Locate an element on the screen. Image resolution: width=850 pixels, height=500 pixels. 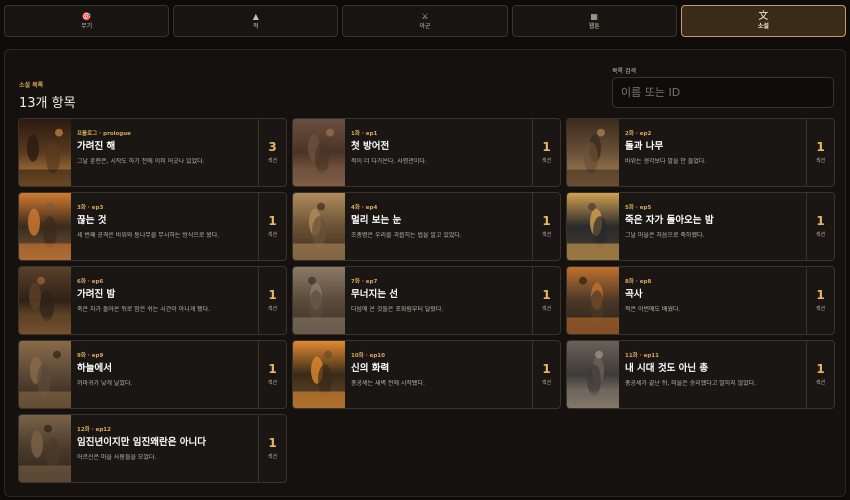
tab-label: 소설 is located at coordinates (763, 26).